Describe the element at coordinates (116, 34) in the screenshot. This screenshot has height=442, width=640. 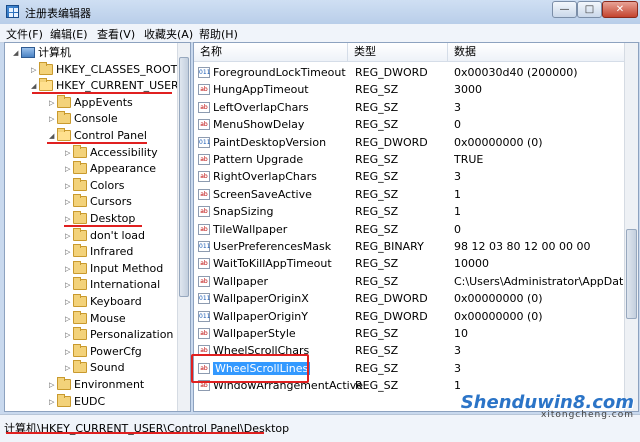
I see `menu-view: 查看(V)` at that location.